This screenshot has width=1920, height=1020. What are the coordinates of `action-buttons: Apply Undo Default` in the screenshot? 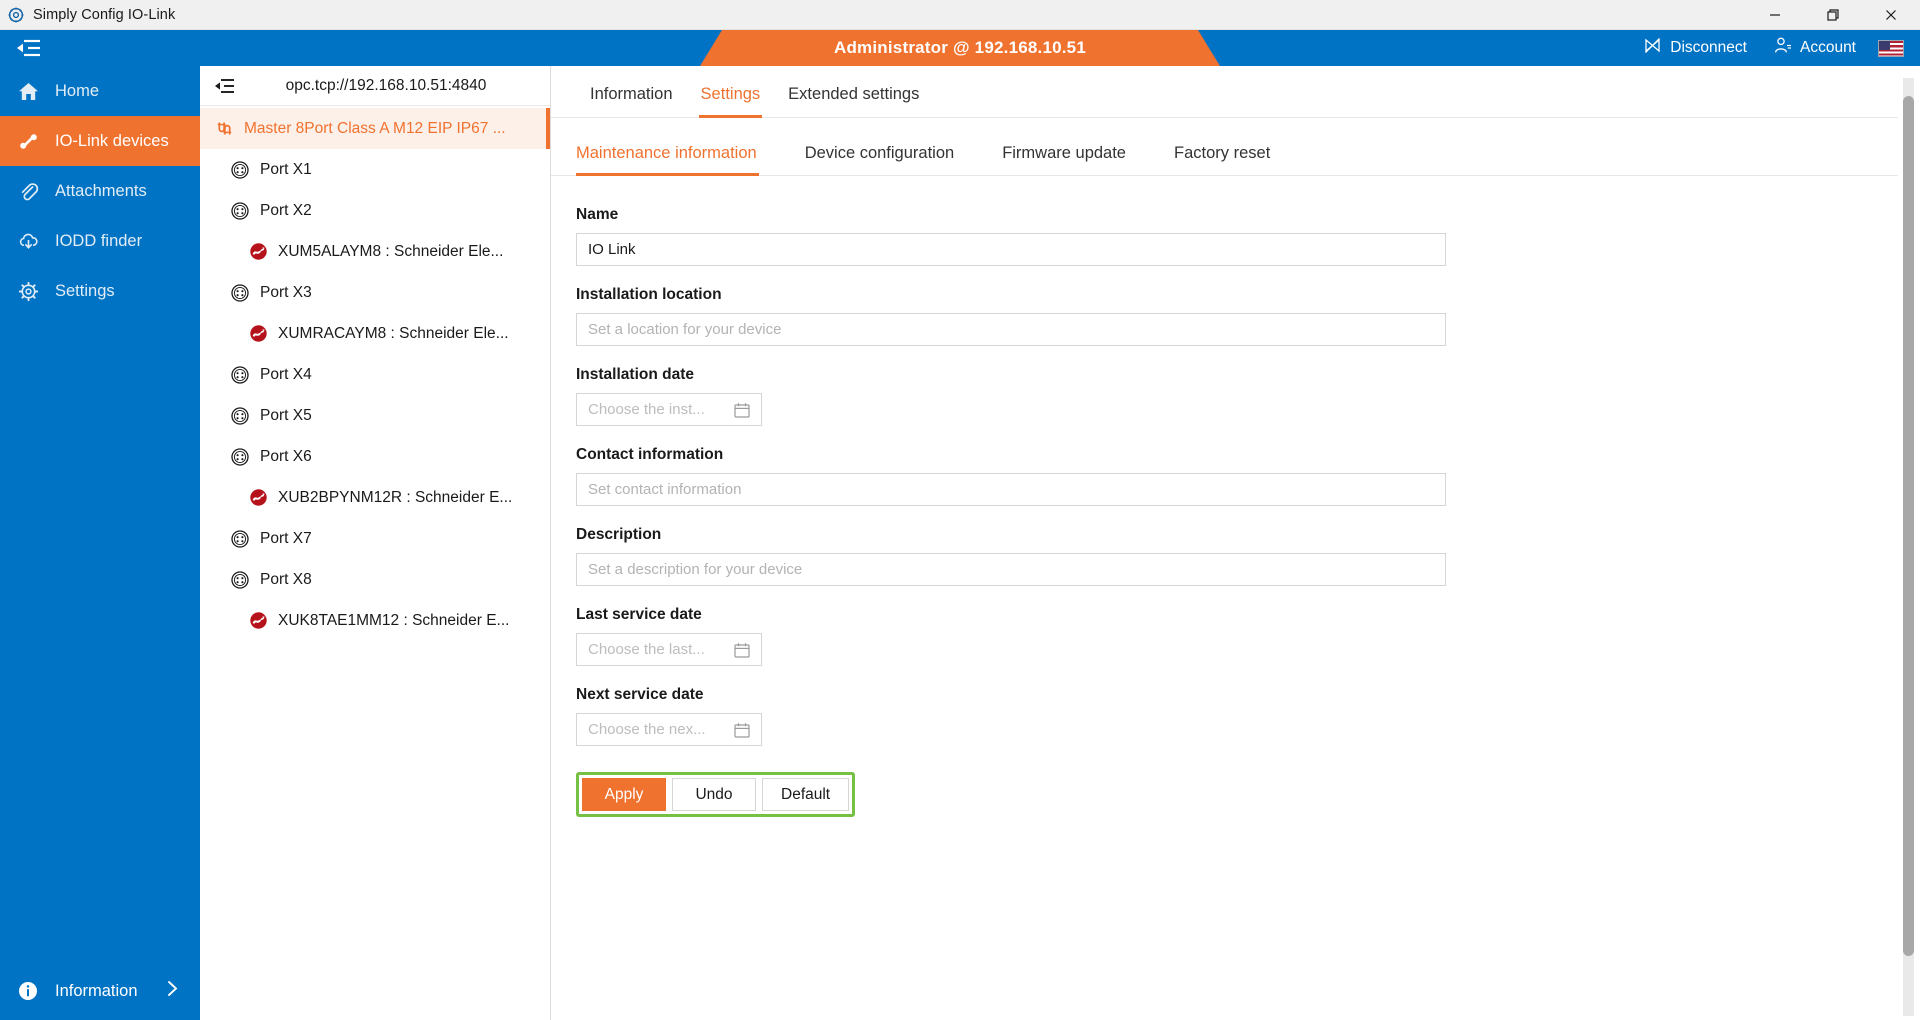 It's located at (716, 794).